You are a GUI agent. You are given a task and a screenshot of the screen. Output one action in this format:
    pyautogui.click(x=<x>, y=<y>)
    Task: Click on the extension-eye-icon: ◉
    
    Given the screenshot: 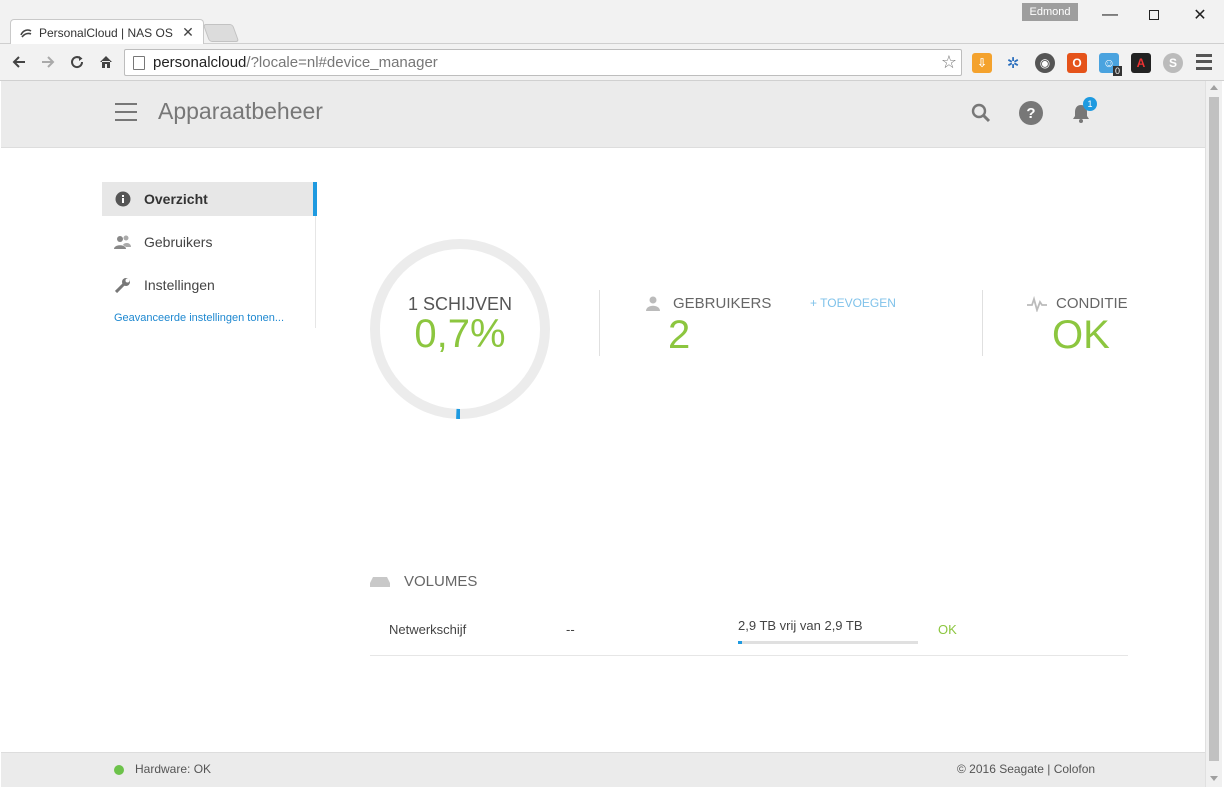 What is the action you would take?
    pyautogui.click(x=1045, y=63)
    